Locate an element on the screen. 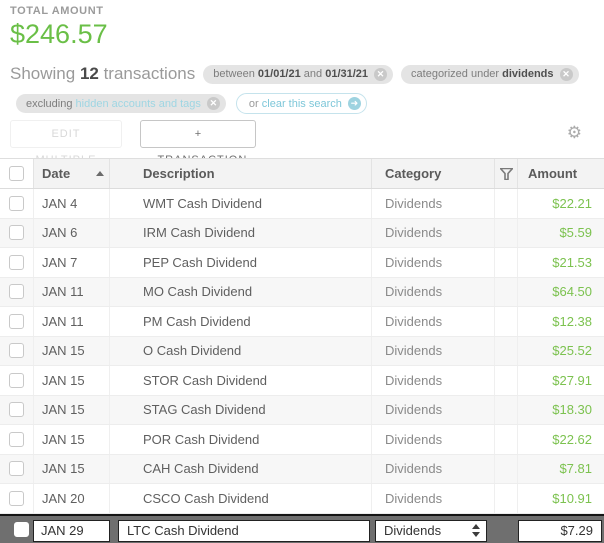  total-amount-summary: TOTAL AMOUNT $246.57 is located at coordinates (59, 27).